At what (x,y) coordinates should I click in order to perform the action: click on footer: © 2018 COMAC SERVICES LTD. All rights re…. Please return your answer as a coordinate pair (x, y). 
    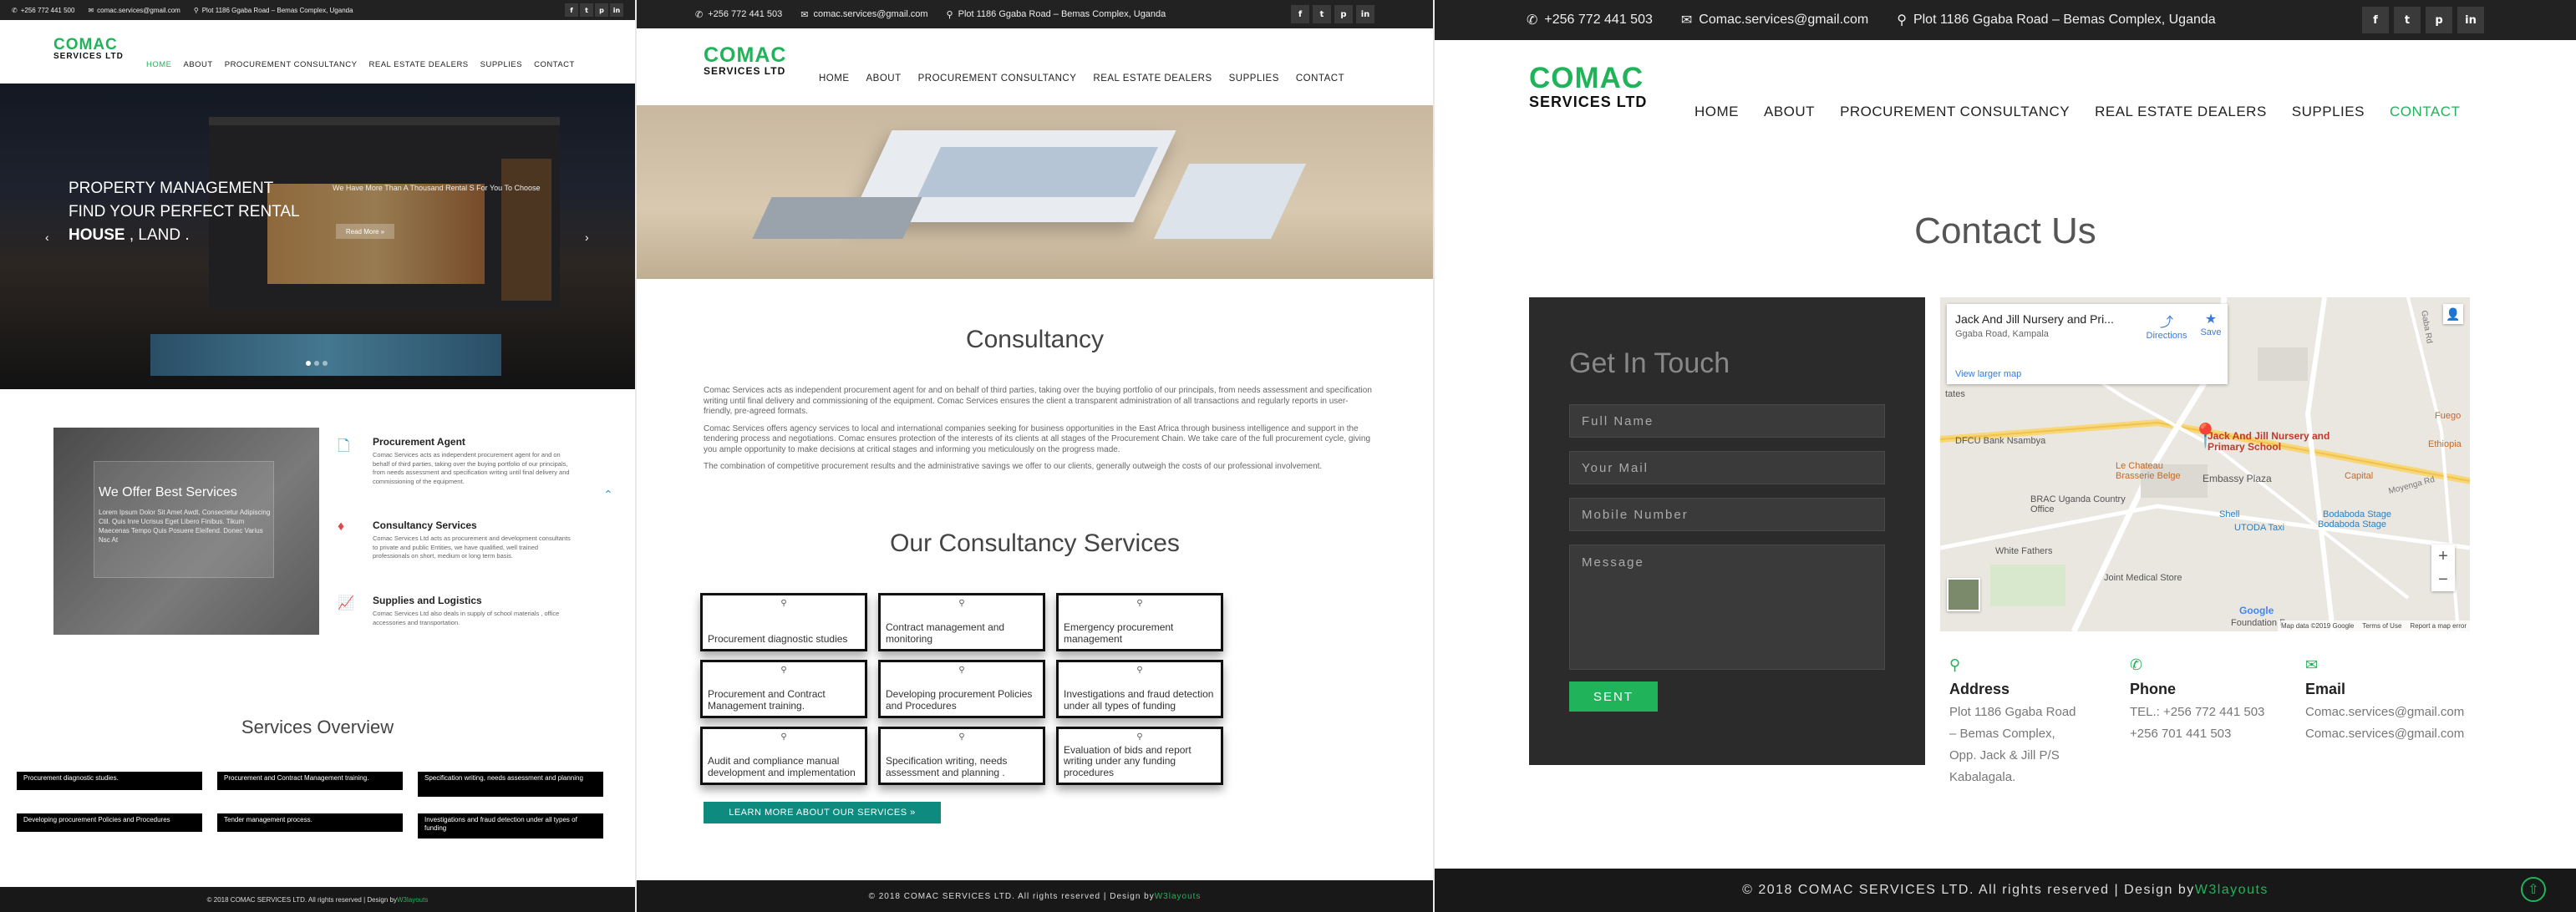
    Looking at the image, I should click on (2006, 891).